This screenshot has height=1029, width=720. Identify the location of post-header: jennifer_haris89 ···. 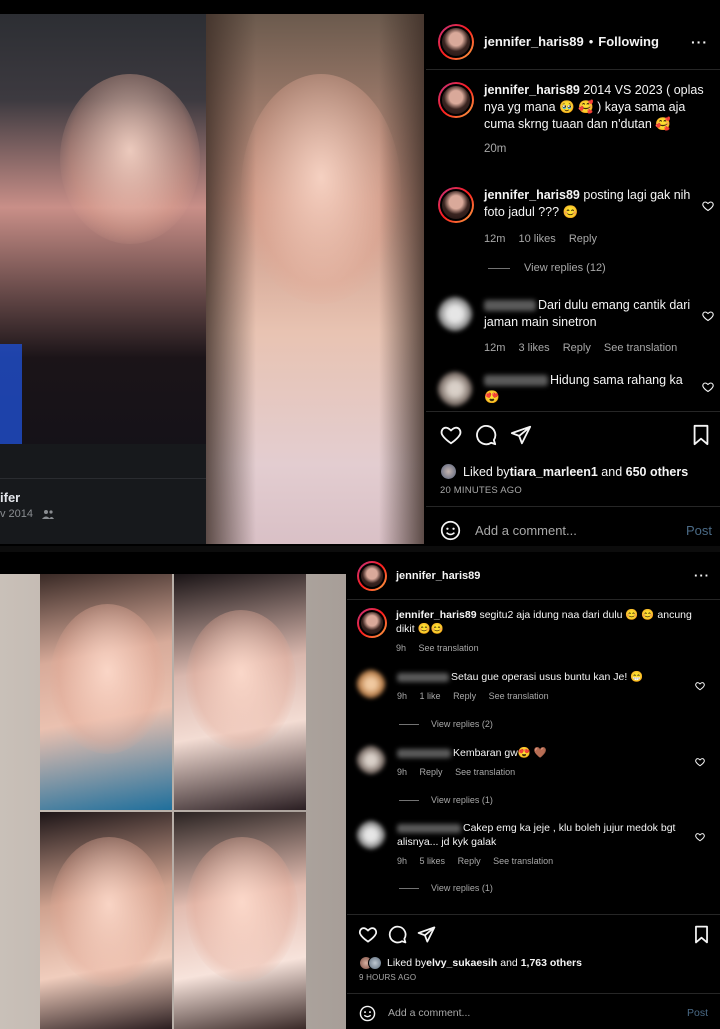
(533, 576).